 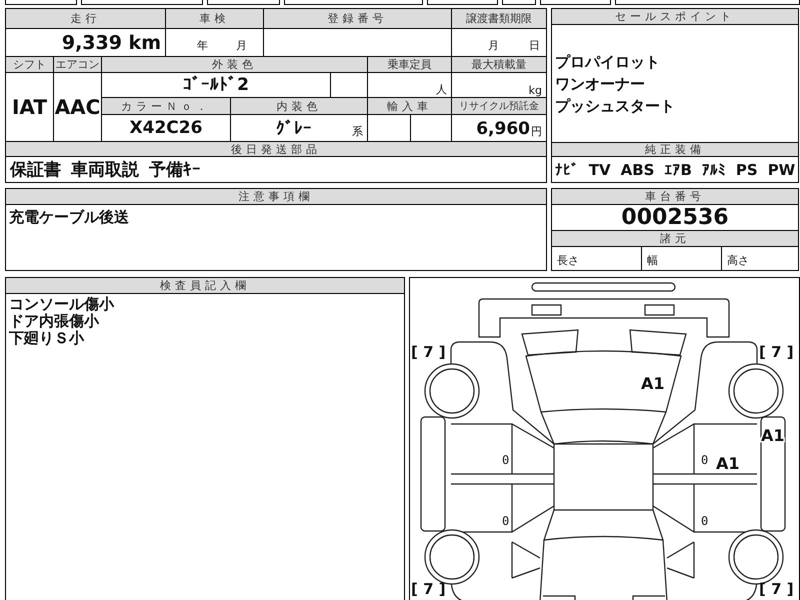 I want to click on inspector-note: コンソール傷小, so click(x=62, y=304).